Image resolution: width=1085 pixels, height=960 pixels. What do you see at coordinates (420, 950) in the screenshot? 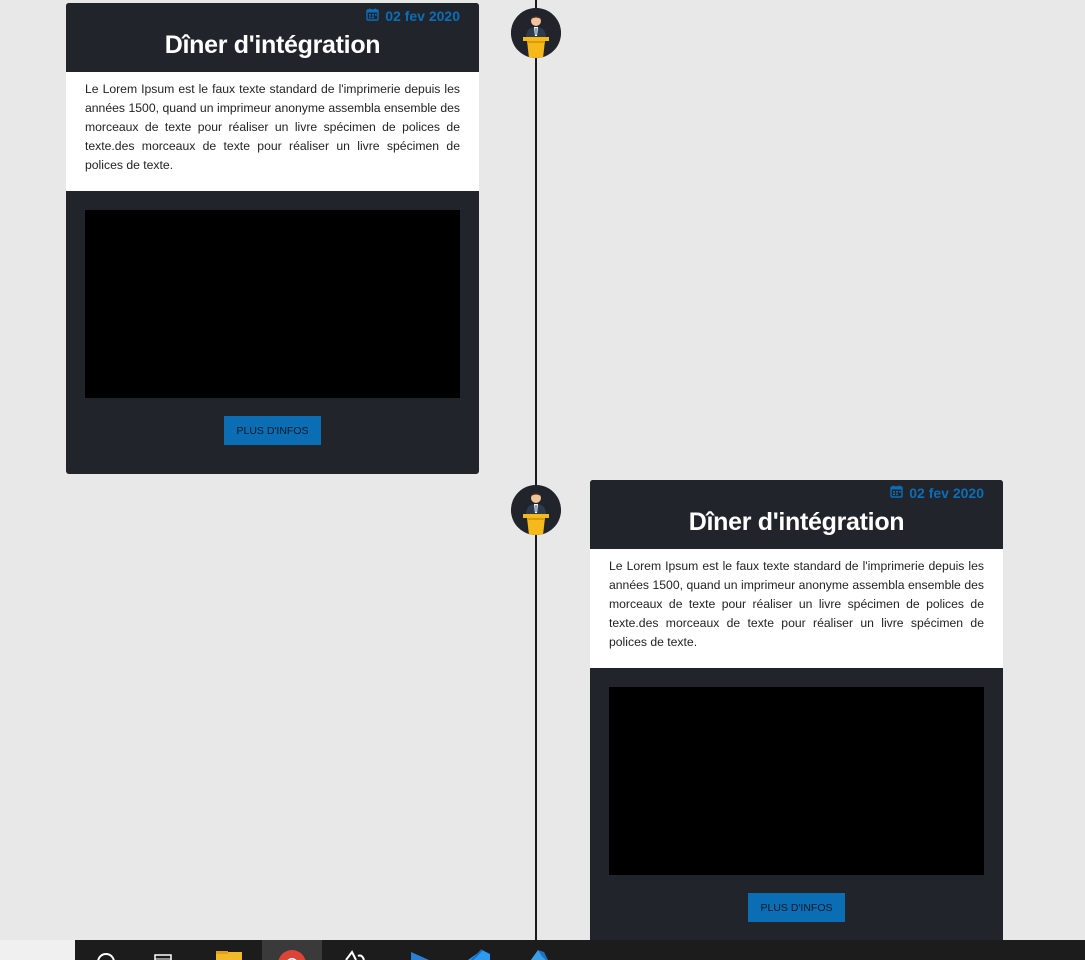
I see `media-player-icon` at bounding box center [420, 950].